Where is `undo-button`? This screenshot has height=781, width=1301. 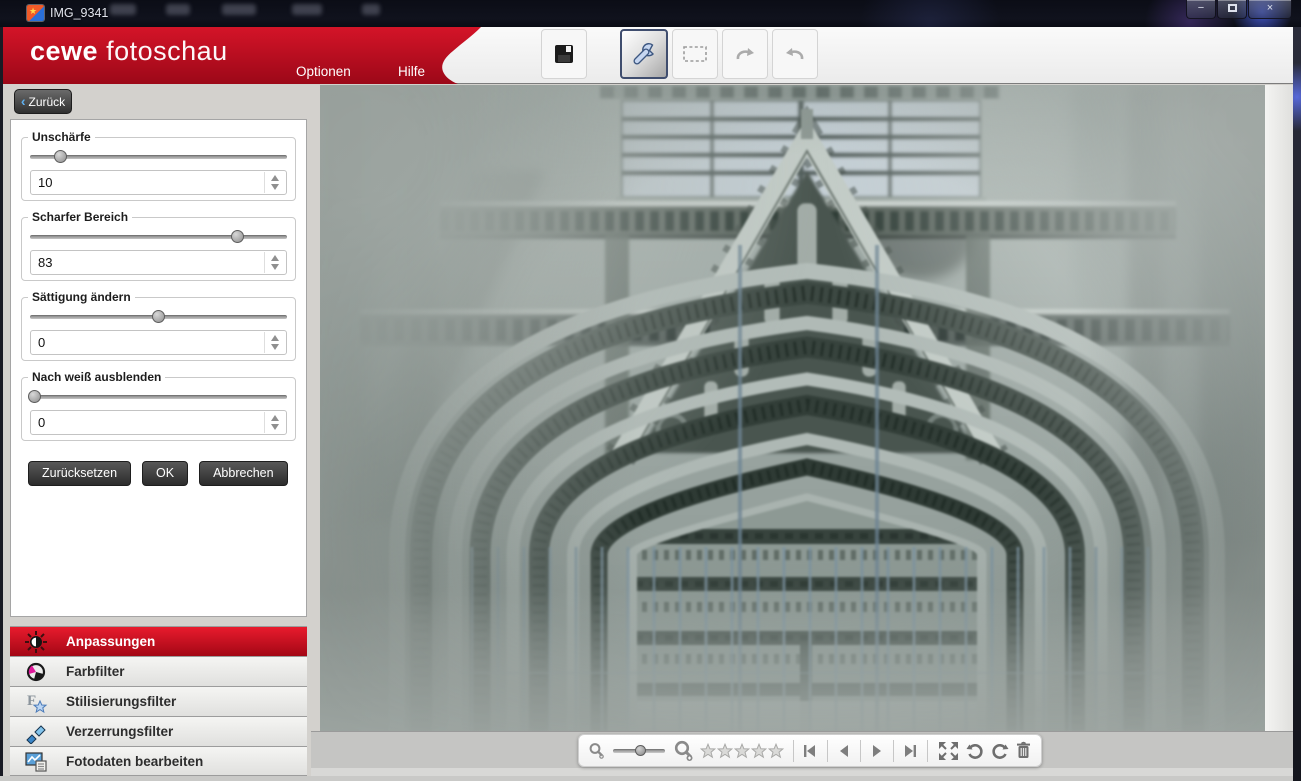 undo-button is located at coordinates (745, 54).